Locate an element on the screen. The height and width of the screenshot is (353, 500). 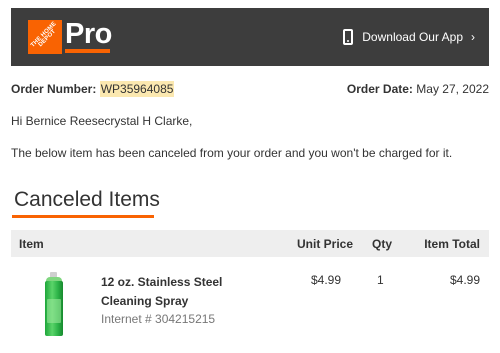
phone-icon is located at coordinates (348, 37).